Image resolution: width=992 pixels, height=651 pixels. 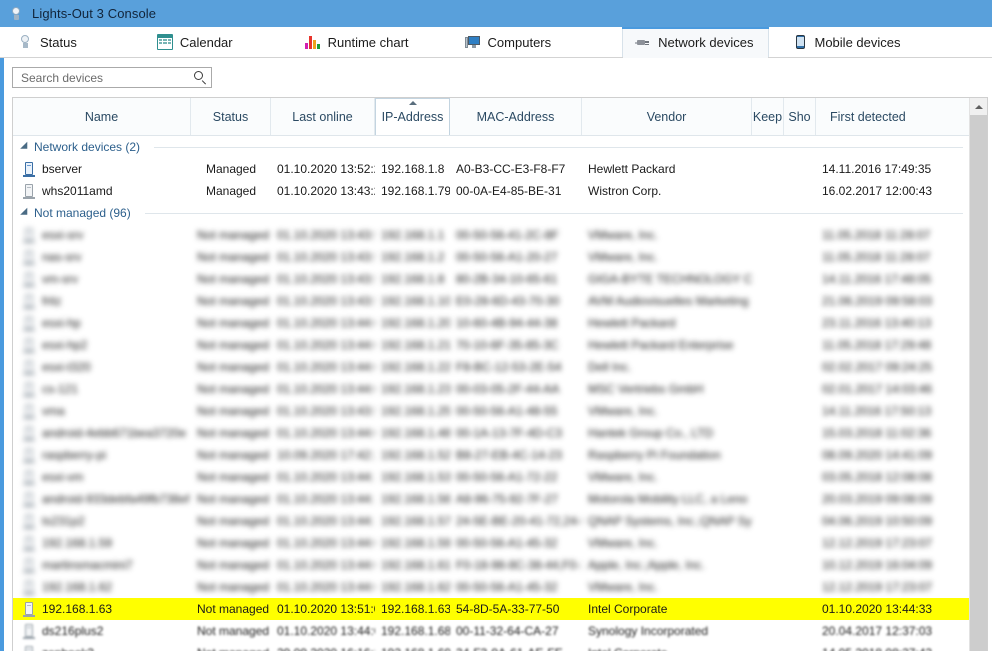 I want to click on column-label: Keep, so click(x=767, y=116).